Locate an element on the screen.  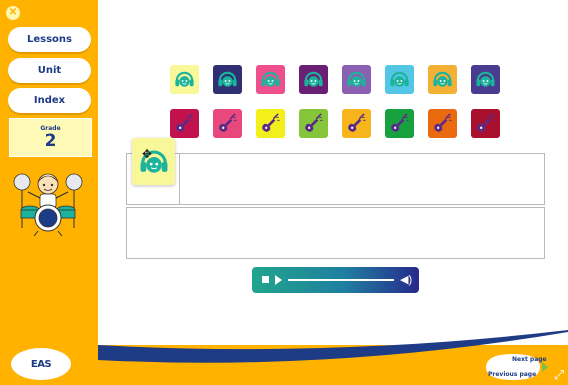
index-button: Index is located at coordinates (49, 100).